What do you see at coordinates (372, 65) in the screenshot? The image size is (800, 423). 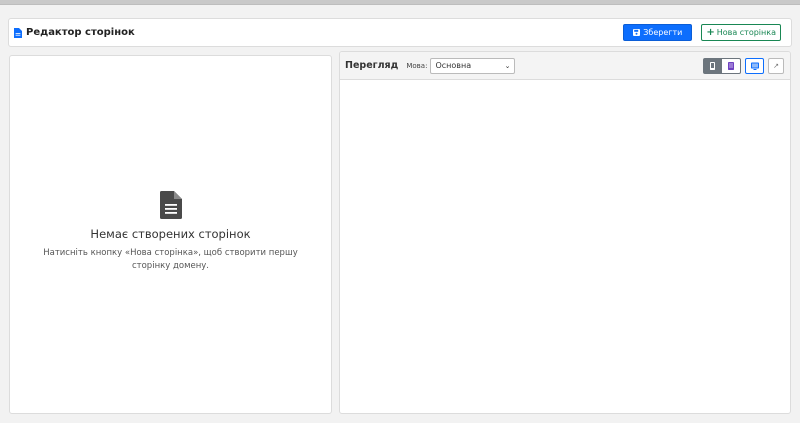 I see `preview-title: Перегляд` at bounding box center [372, 65].